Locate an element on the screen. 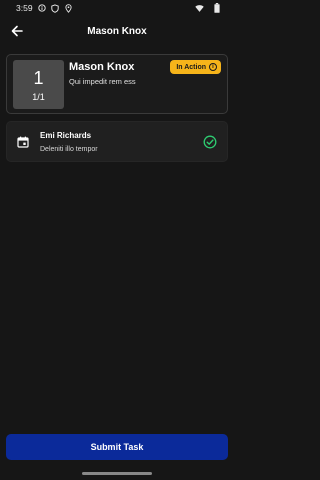  task-counter: 1 1/1 is located at coordinates (38, 84).